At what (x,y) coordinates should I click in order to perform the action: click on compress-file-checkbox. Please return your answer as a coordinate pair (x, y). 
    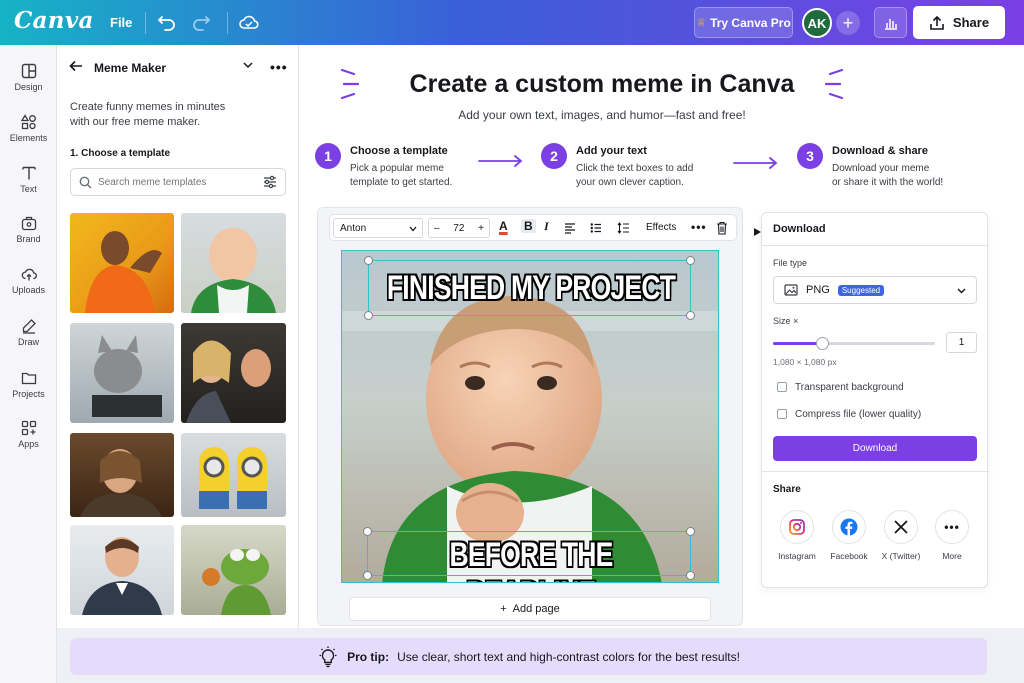
    Looking at the image, I should click on (782, 414).